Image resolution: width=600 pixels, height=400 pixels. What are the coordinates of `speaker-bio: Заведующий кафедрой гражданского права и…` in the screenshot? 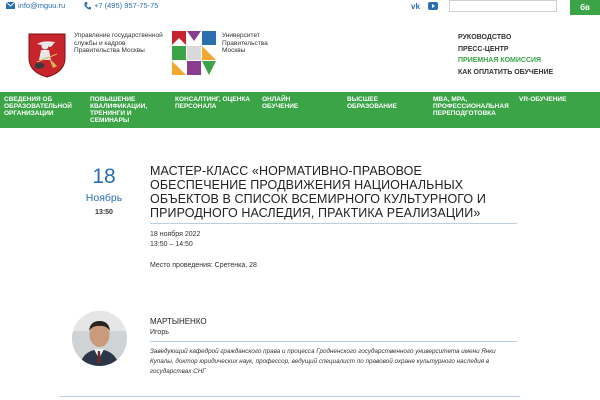 It's located at (323, 361).